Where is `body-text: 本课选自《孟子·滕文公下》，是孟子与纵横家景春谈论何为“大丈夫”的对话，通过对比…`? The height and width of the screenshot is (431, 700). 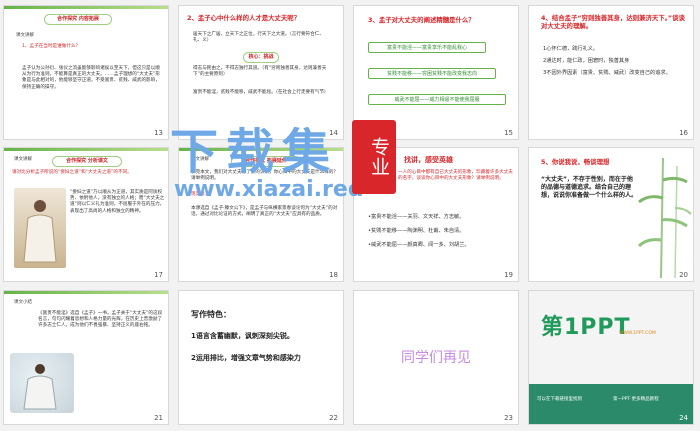 body-text: 本课选自《孟子·滕文公下》，是孟子与纵横家景春谈论何为“大丈夫”的对话，通过对比… is located at coordinates (264, 212).